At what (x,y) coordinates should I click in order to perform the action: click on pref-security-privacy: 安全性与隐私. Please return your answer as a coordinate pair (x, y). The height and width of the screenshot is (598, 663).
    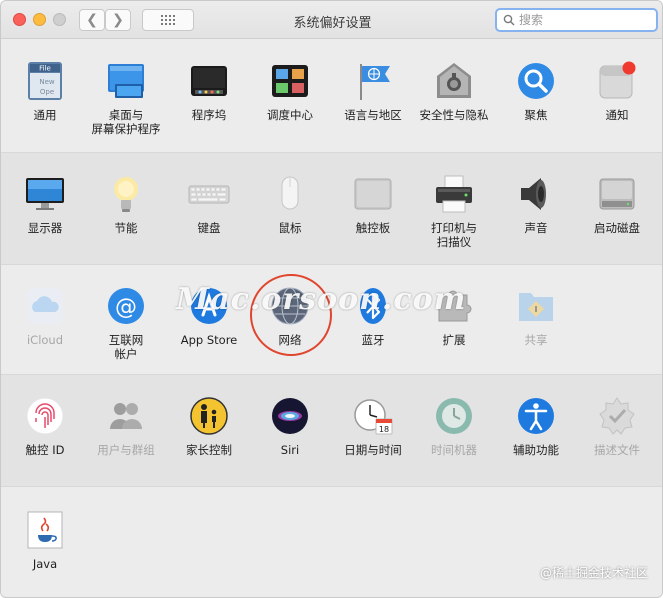
    Looking at the image, I should click on (454, 91).